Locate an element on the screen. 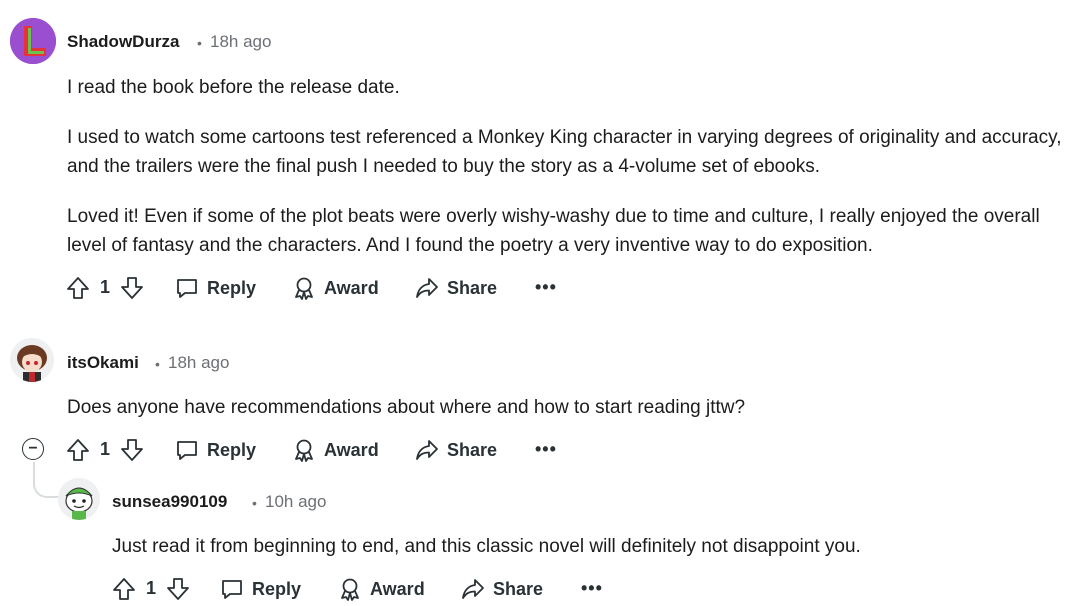  comment-timestamp: 10h ago is located at coordinates (295, 502).